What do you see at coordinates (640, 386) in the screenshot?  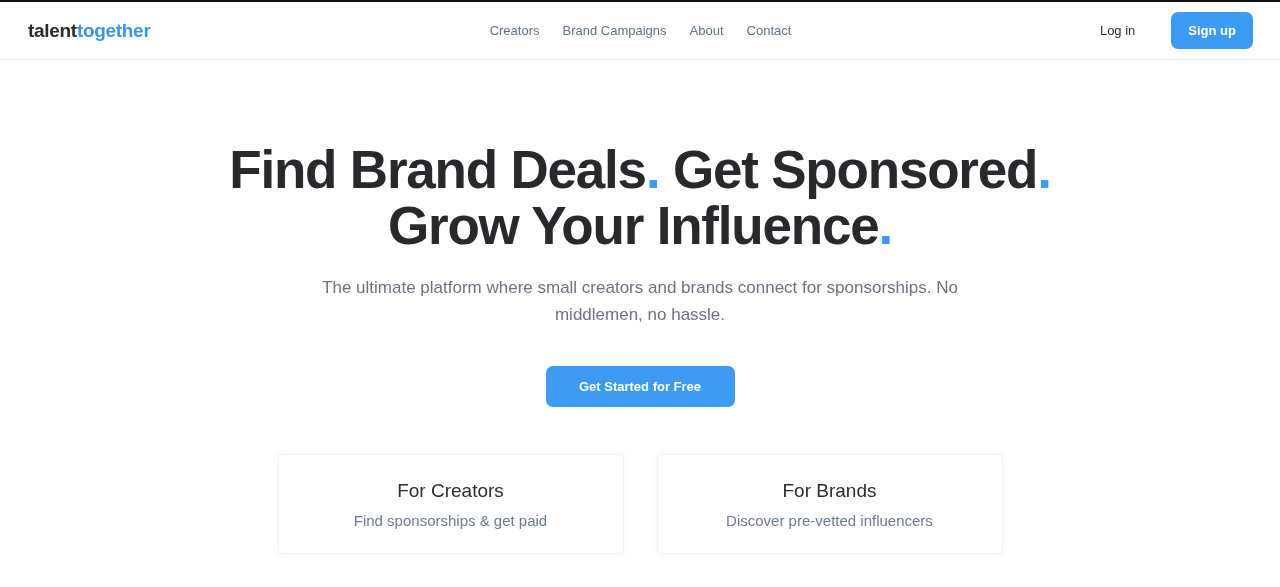 I see `get-started-button: Get Started for Free` at bounding box center [640, 386].